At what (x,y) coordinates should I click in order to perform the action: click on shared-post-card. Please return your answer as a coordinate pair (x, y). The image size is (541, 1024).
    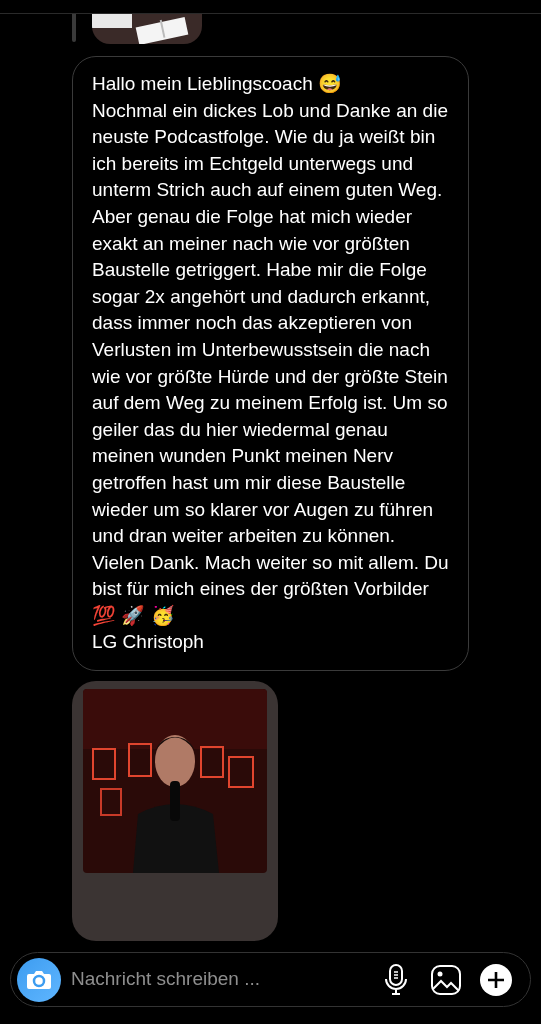
    Looking at the image, I should click on (175, 811).